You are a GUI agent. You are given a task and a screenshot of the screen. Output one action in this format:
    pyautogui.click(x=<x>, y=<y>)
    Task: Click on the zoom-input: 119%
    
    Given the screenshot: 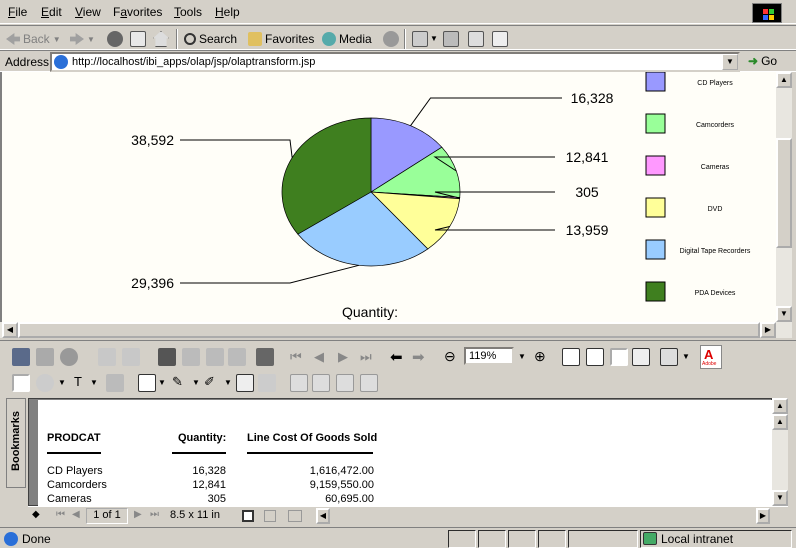 What is the action you would take?
    pyautogui.click(x=489, y=356)
    